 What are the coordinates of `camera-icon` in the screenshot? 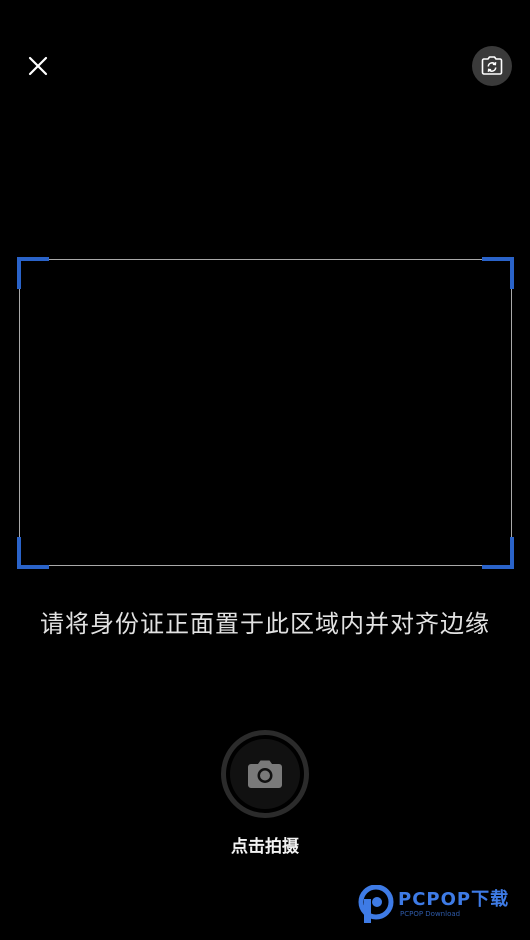 It's located at (265, 774).